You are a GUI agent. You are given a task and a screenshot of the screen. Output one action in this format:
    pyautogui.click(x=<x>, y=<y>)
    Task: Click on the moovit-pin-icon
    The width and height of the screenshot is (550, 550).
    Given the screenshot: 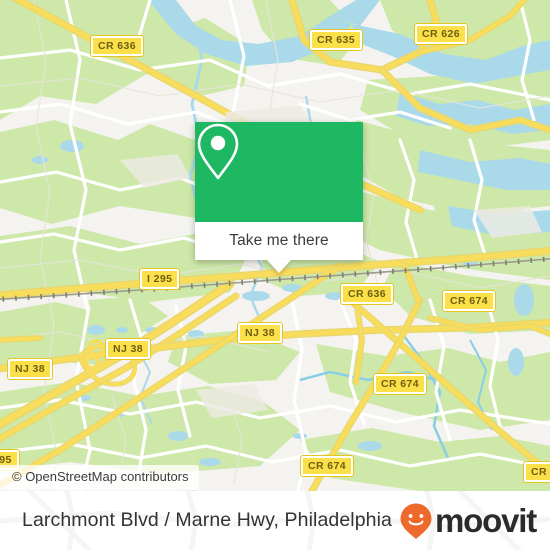 What is the action you would take?
    pyautogui.click(x=416, y=521)
    